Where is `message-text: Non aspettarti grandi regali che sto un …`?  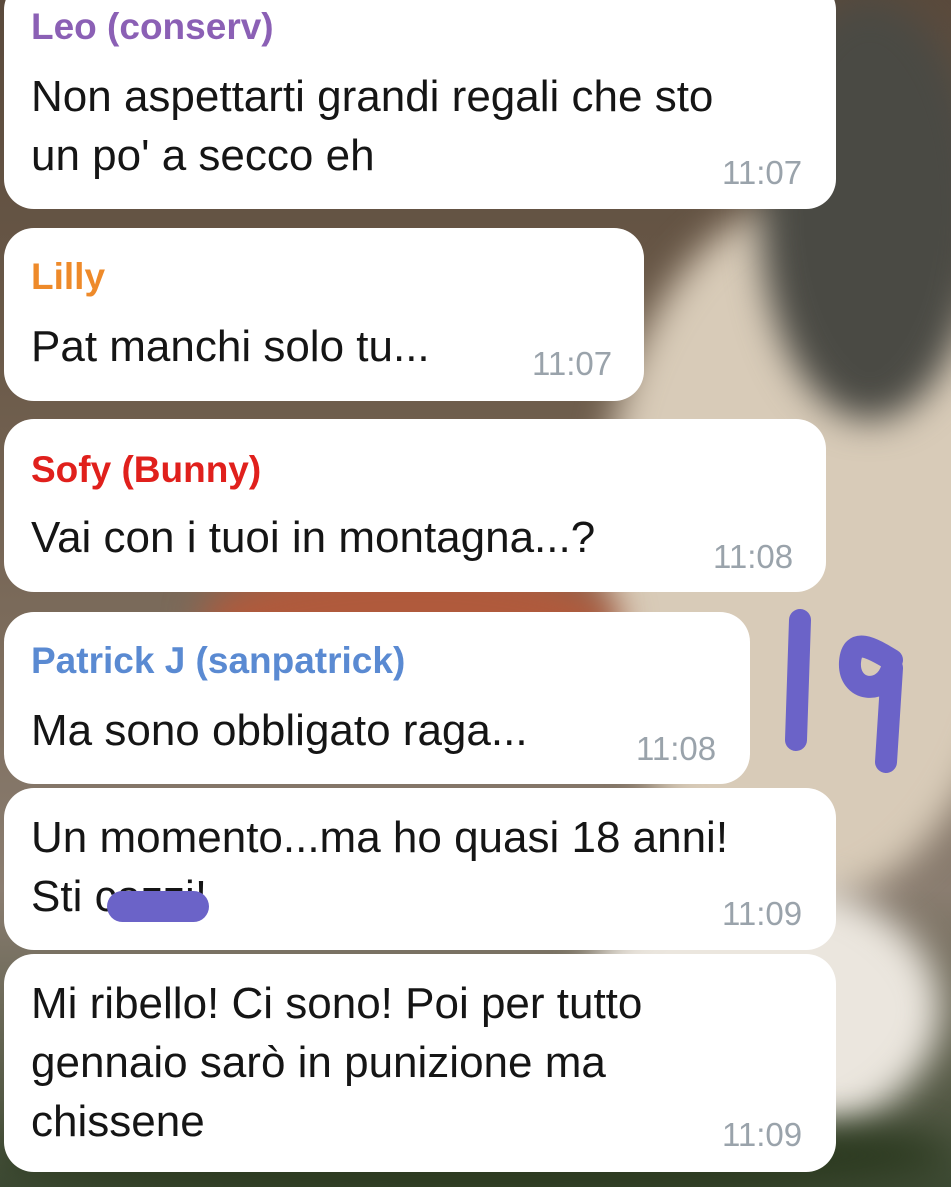
message-text: Non aspettarti grandi regali che sto un … is located at coordinates (372, 126).